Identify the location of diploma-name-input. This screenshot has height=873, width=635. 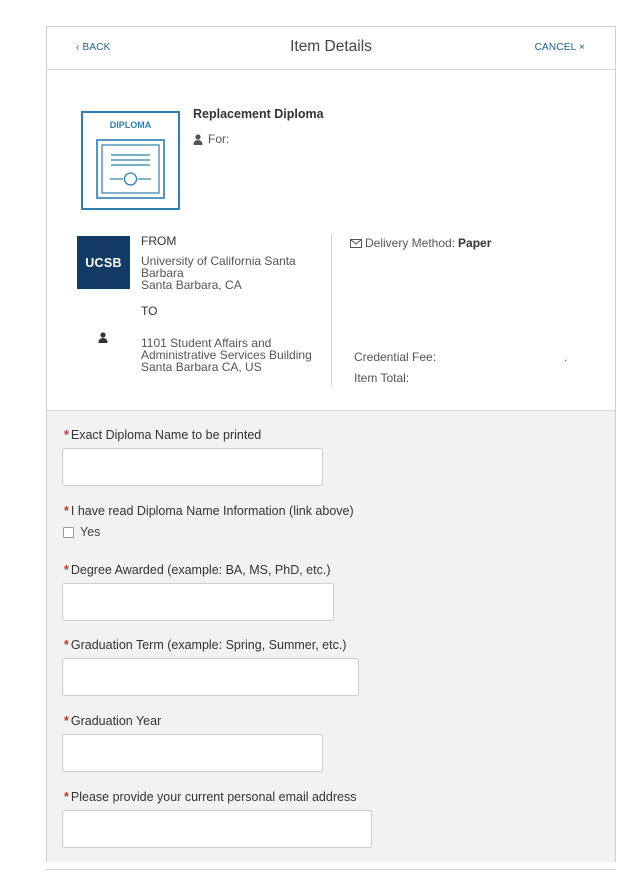
(192, 467).